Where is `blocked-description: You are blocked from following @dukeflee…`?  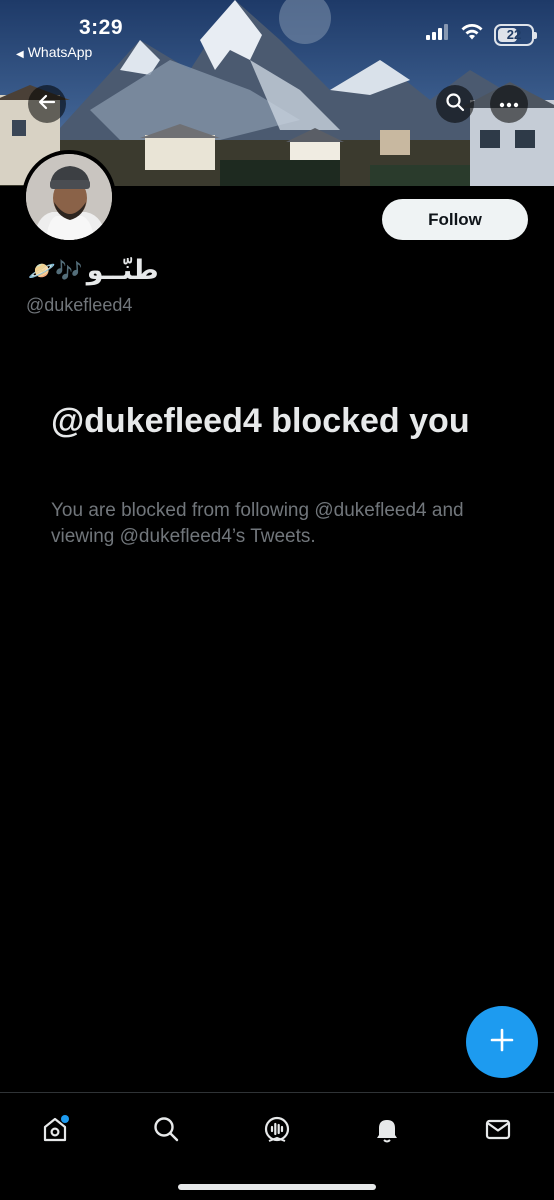
blocked-description: You are blocked from following @dukeflee… is located at coordinates (257, 523).